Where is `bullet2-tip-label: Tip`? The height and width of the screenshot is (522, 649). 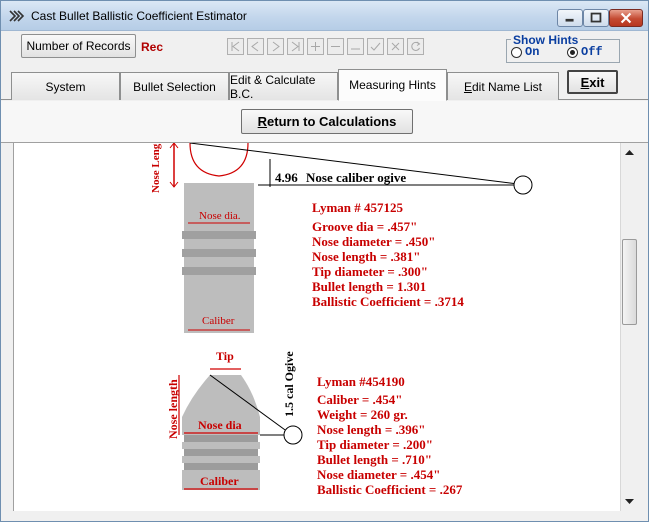
bullet2-tip-label: Tip is located at coordinates (225, 356).